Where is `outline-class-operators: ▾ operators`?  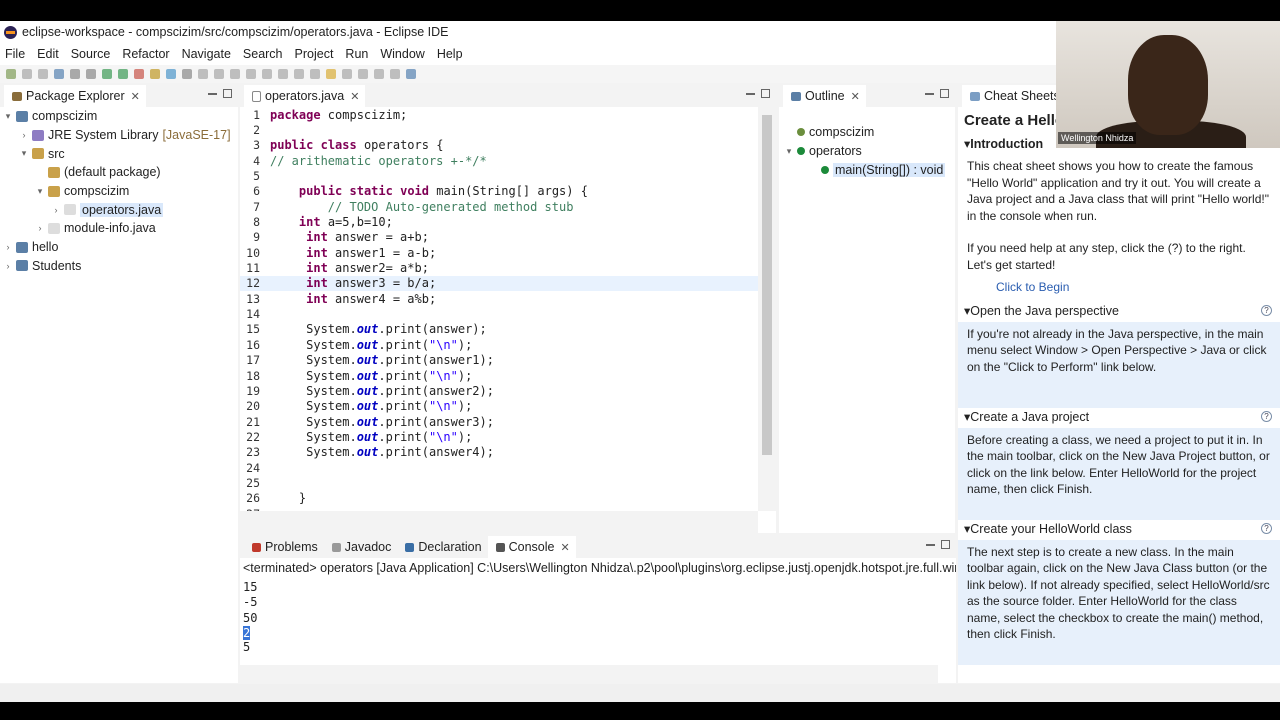 outline-class-operators: ▾ operators is located at coordinates (867, 151).